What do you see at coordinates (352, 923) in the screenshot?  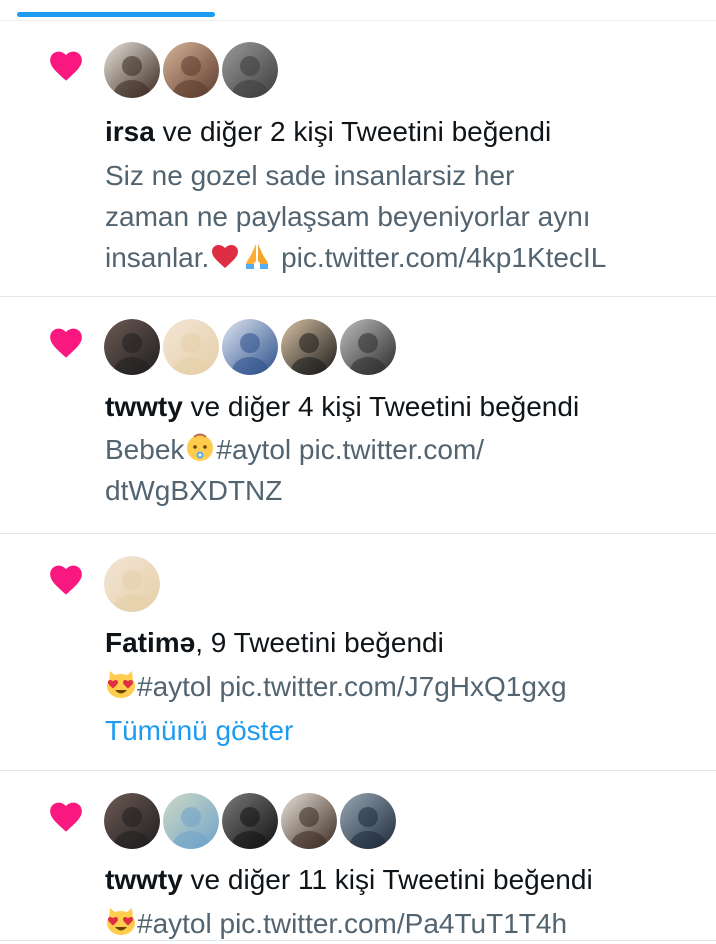 I see `tweet-link: #aytol pic.twitter.com/Pa4TuT1T4h` at bounding box center [352, 923].